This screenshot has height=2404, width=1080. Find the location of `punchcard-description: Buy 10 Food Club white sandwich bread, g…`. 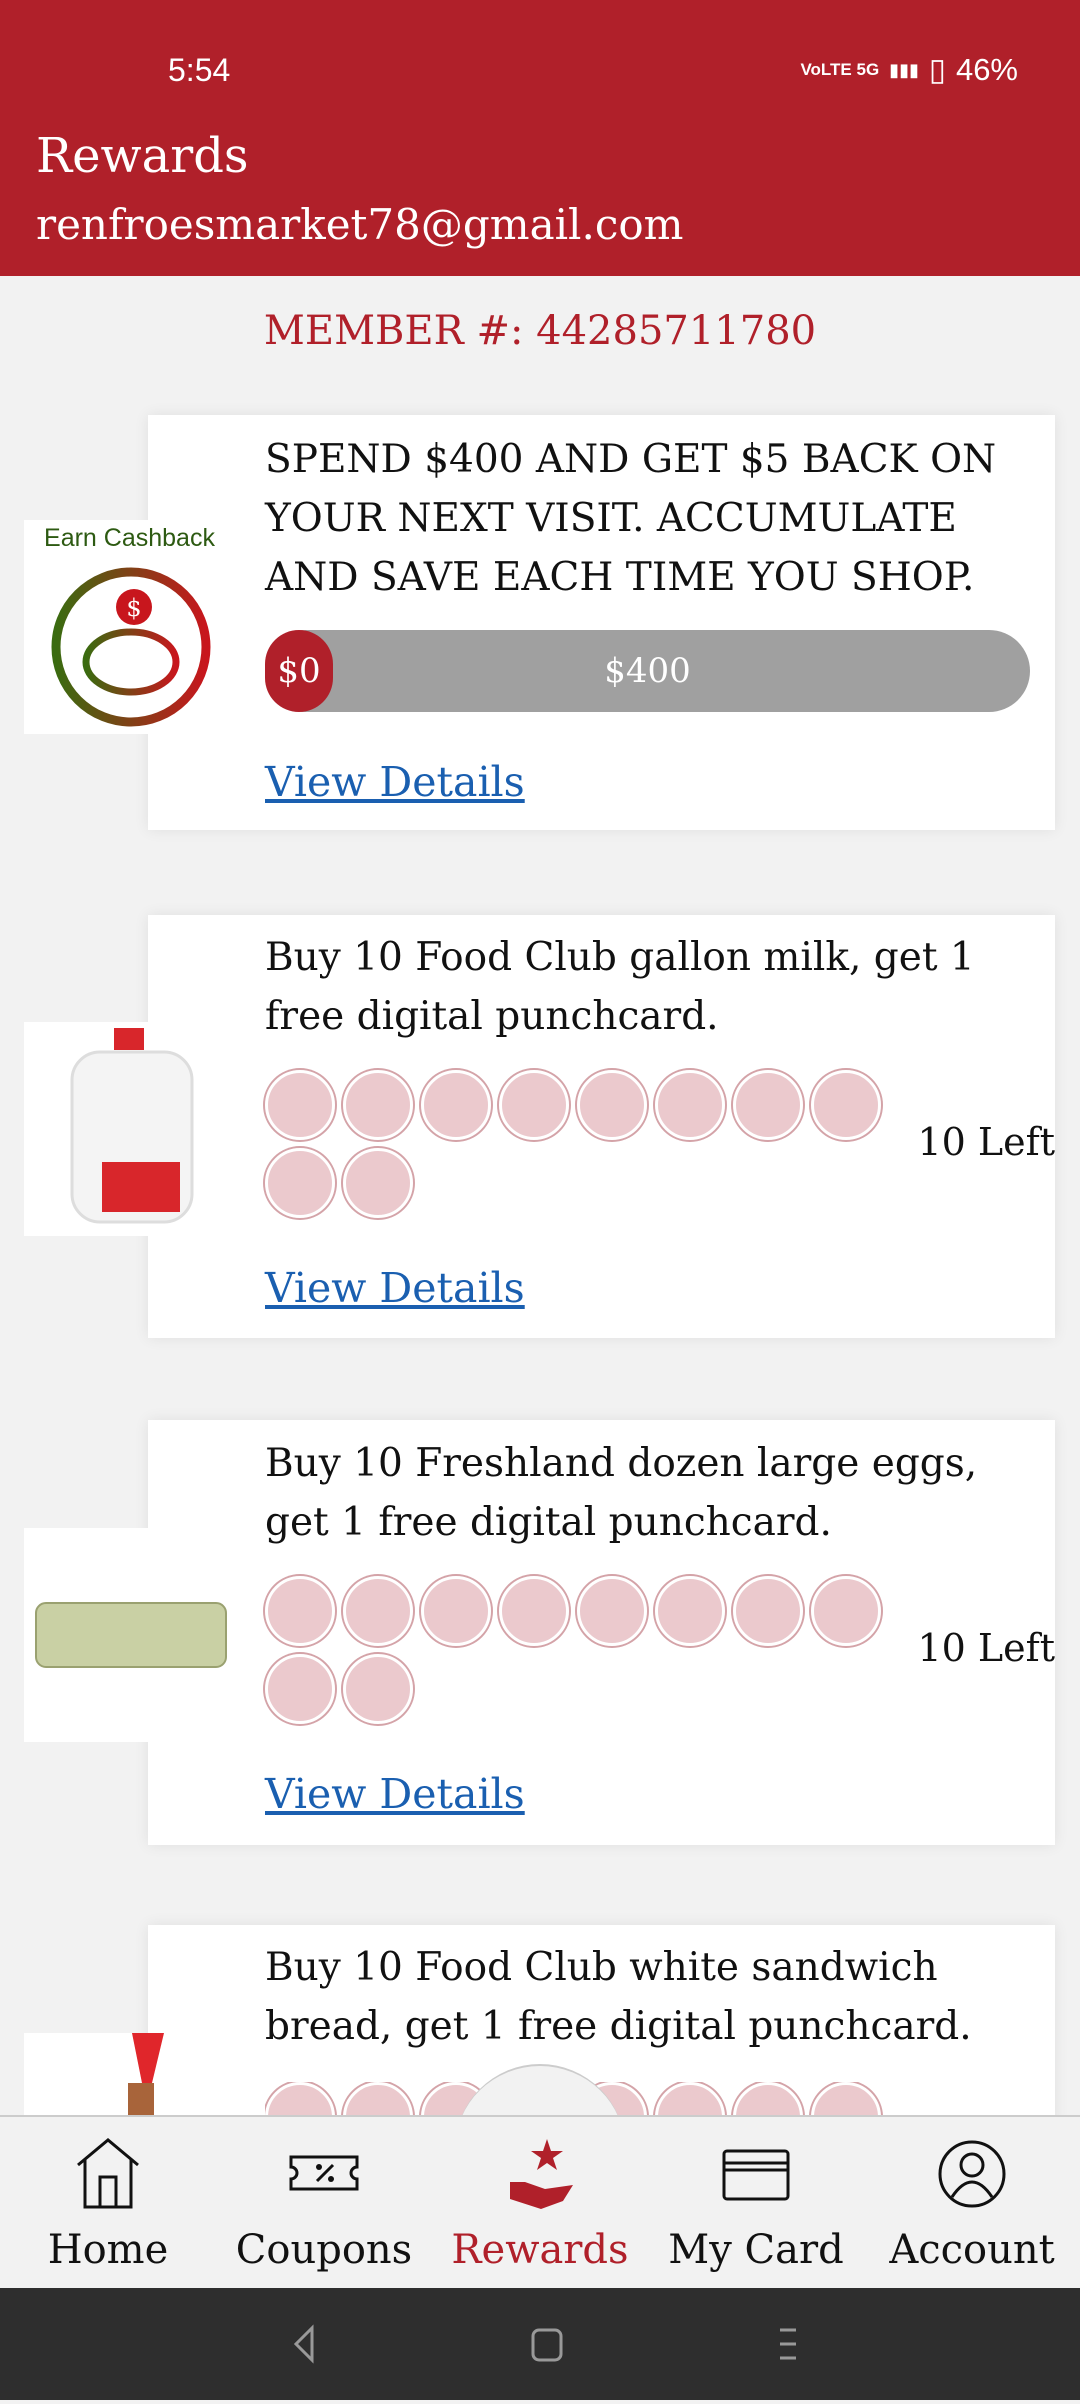

punchcard-description: Buy 10 Food Club white sandwich bread, g… is located at coordinates (618, 1997).